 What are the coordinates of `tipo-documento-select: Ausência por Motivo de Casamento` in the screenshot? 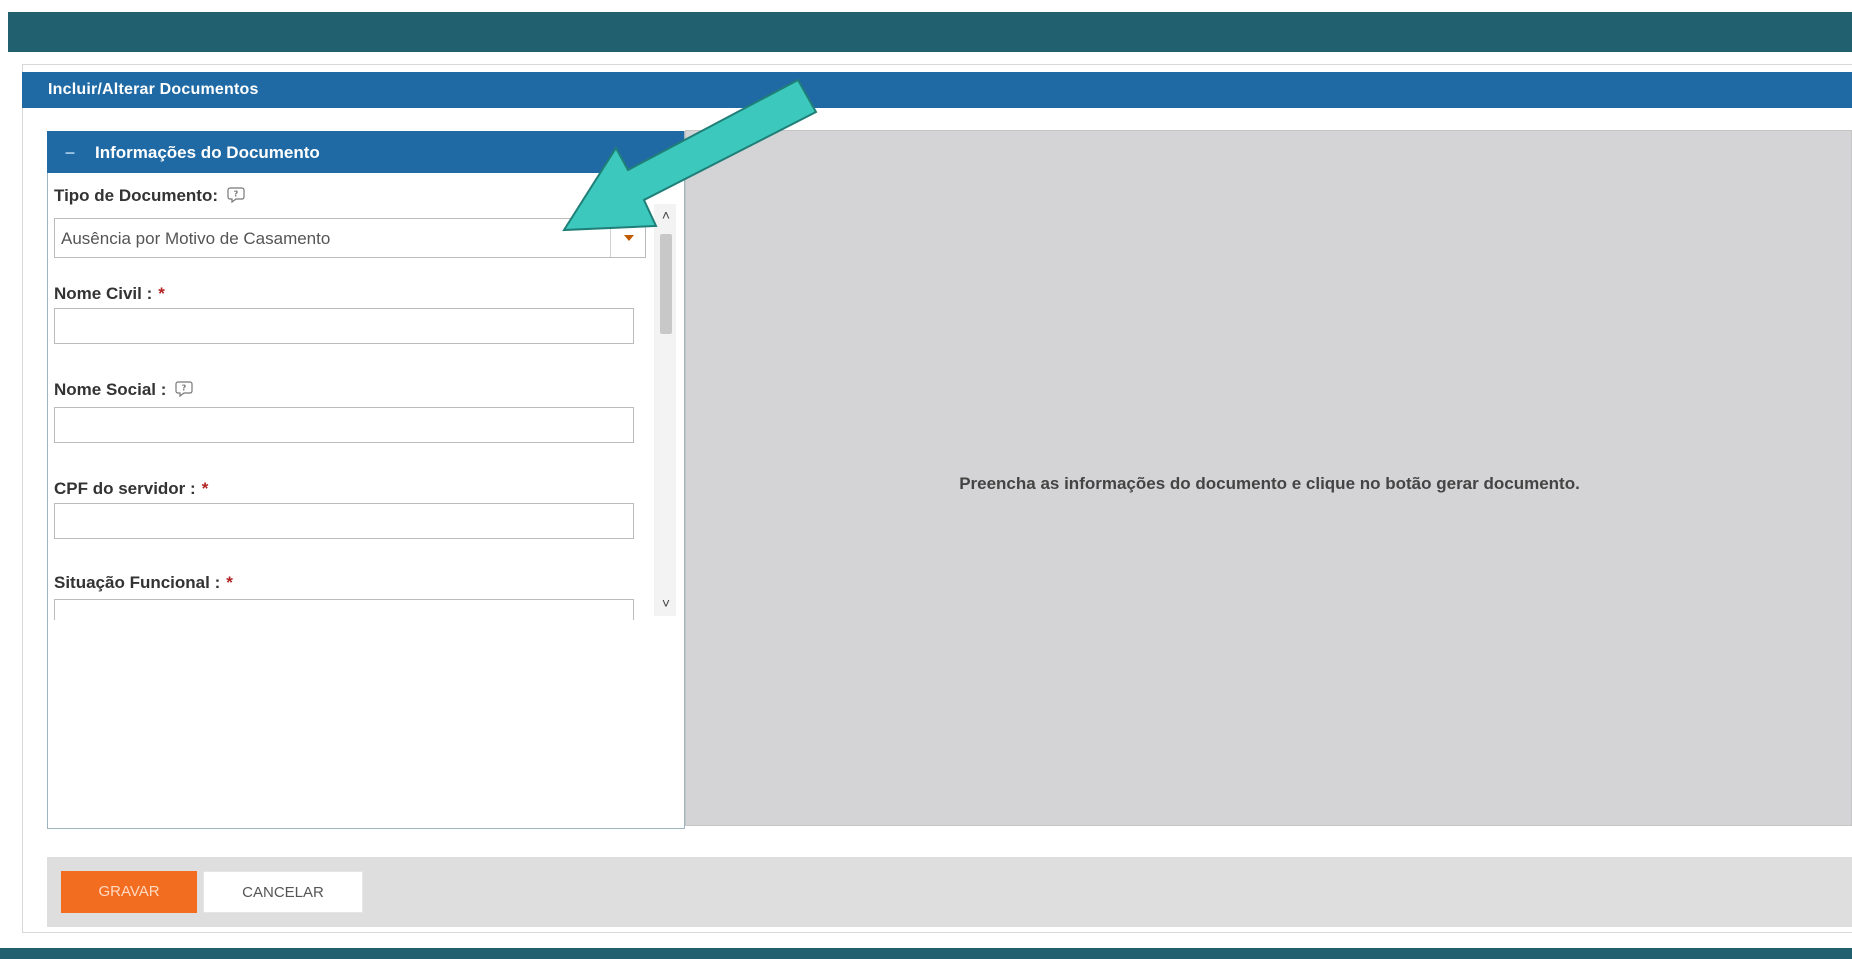 It's located at (350, 238).